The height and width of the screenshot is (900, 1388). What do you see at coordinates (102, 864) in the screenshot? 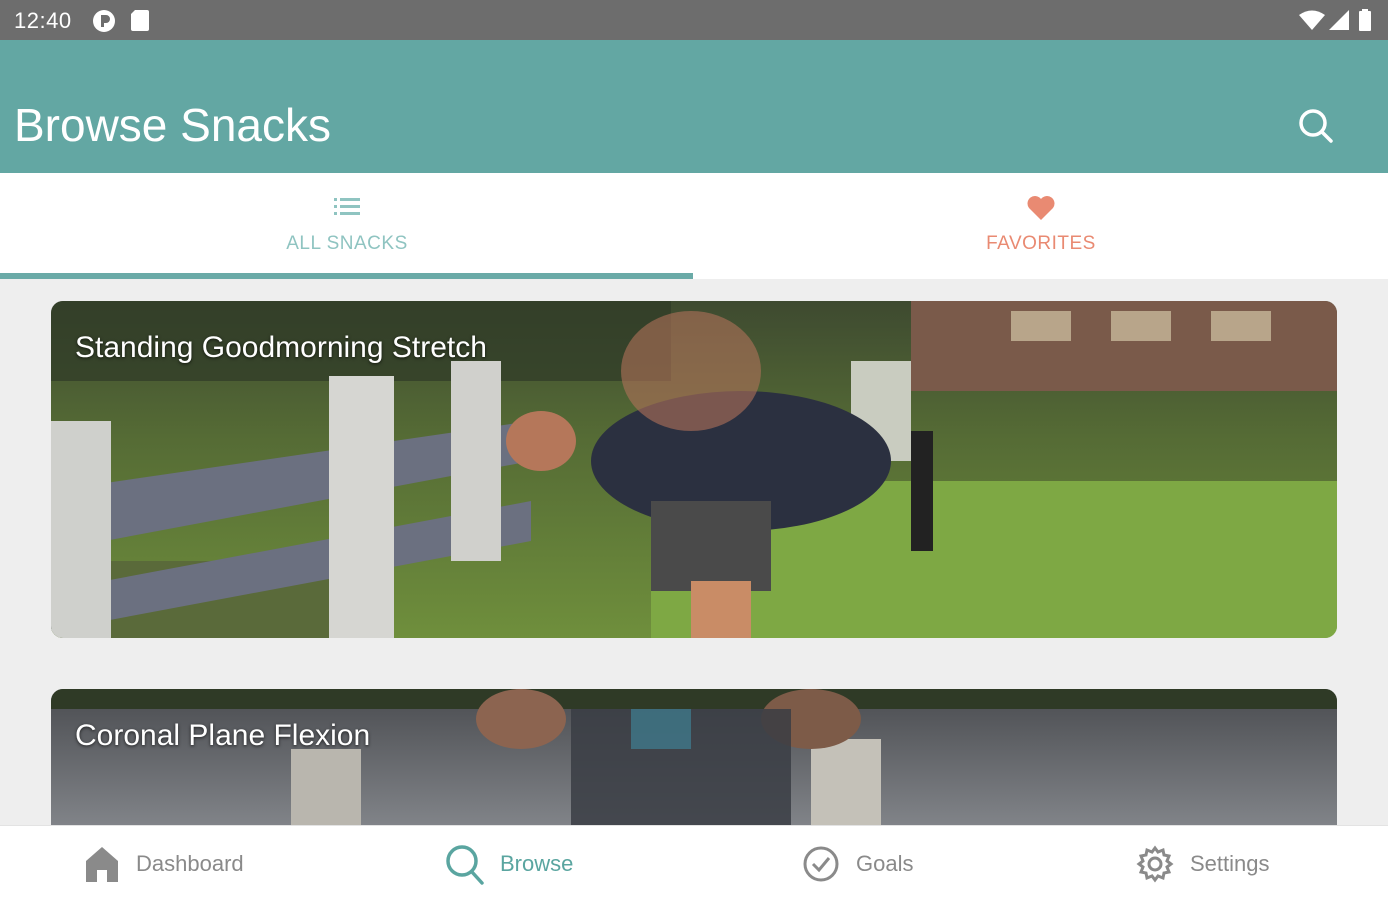
I see `home-icon` at bounding box center [102, 864].